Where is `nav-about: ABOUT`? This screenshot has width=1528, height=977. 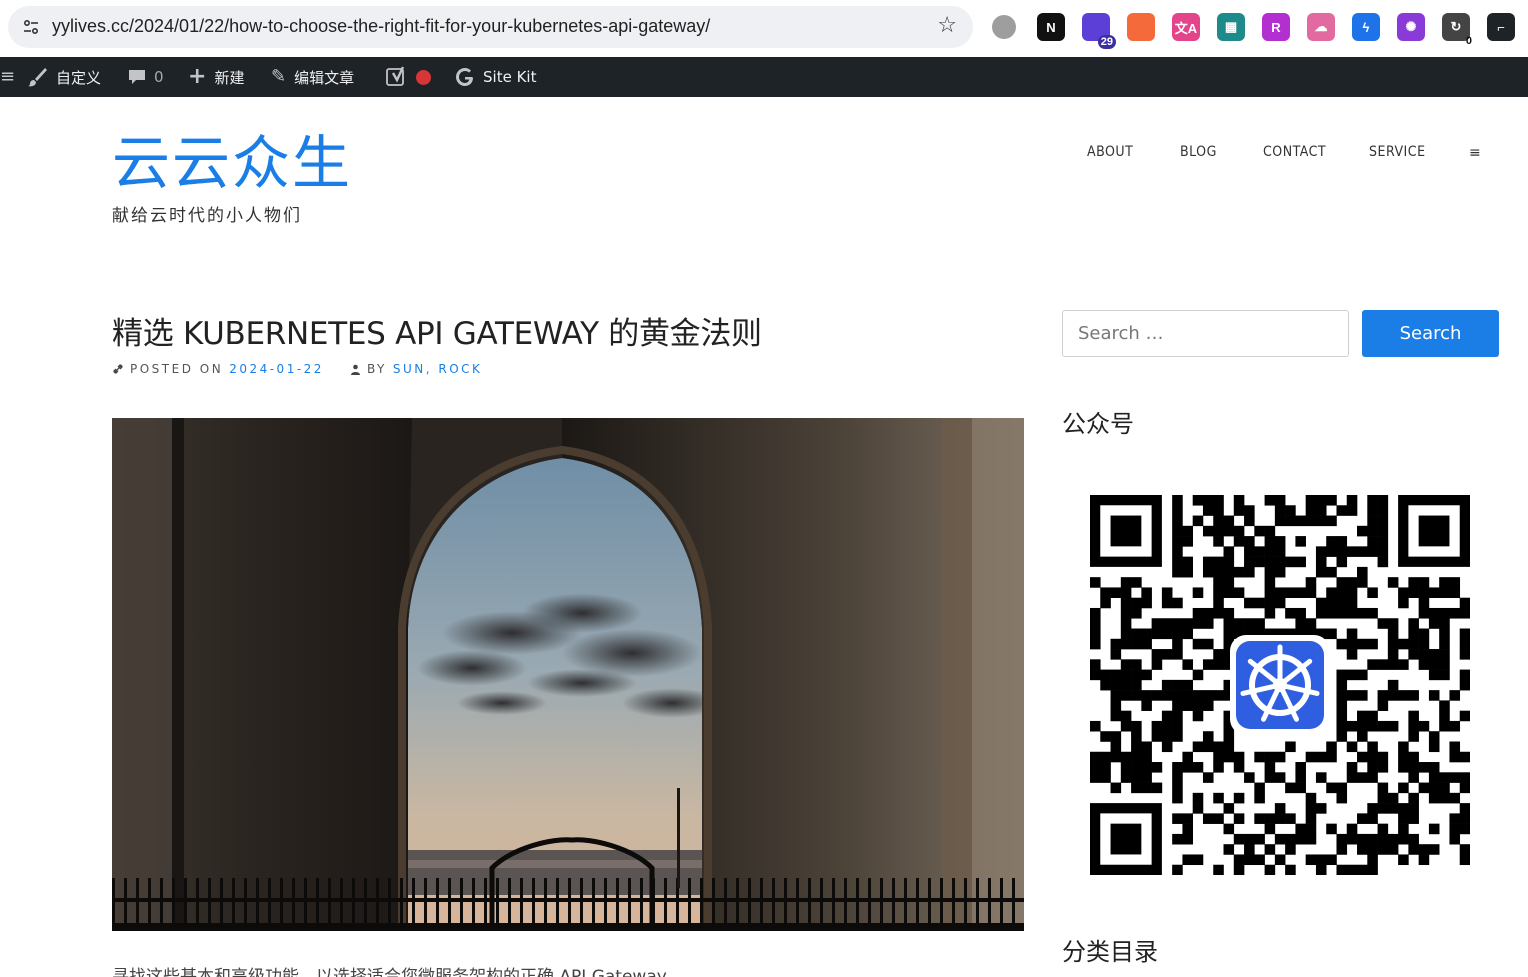
nav-about: ABOUT is located at coordinates (1110, 152).